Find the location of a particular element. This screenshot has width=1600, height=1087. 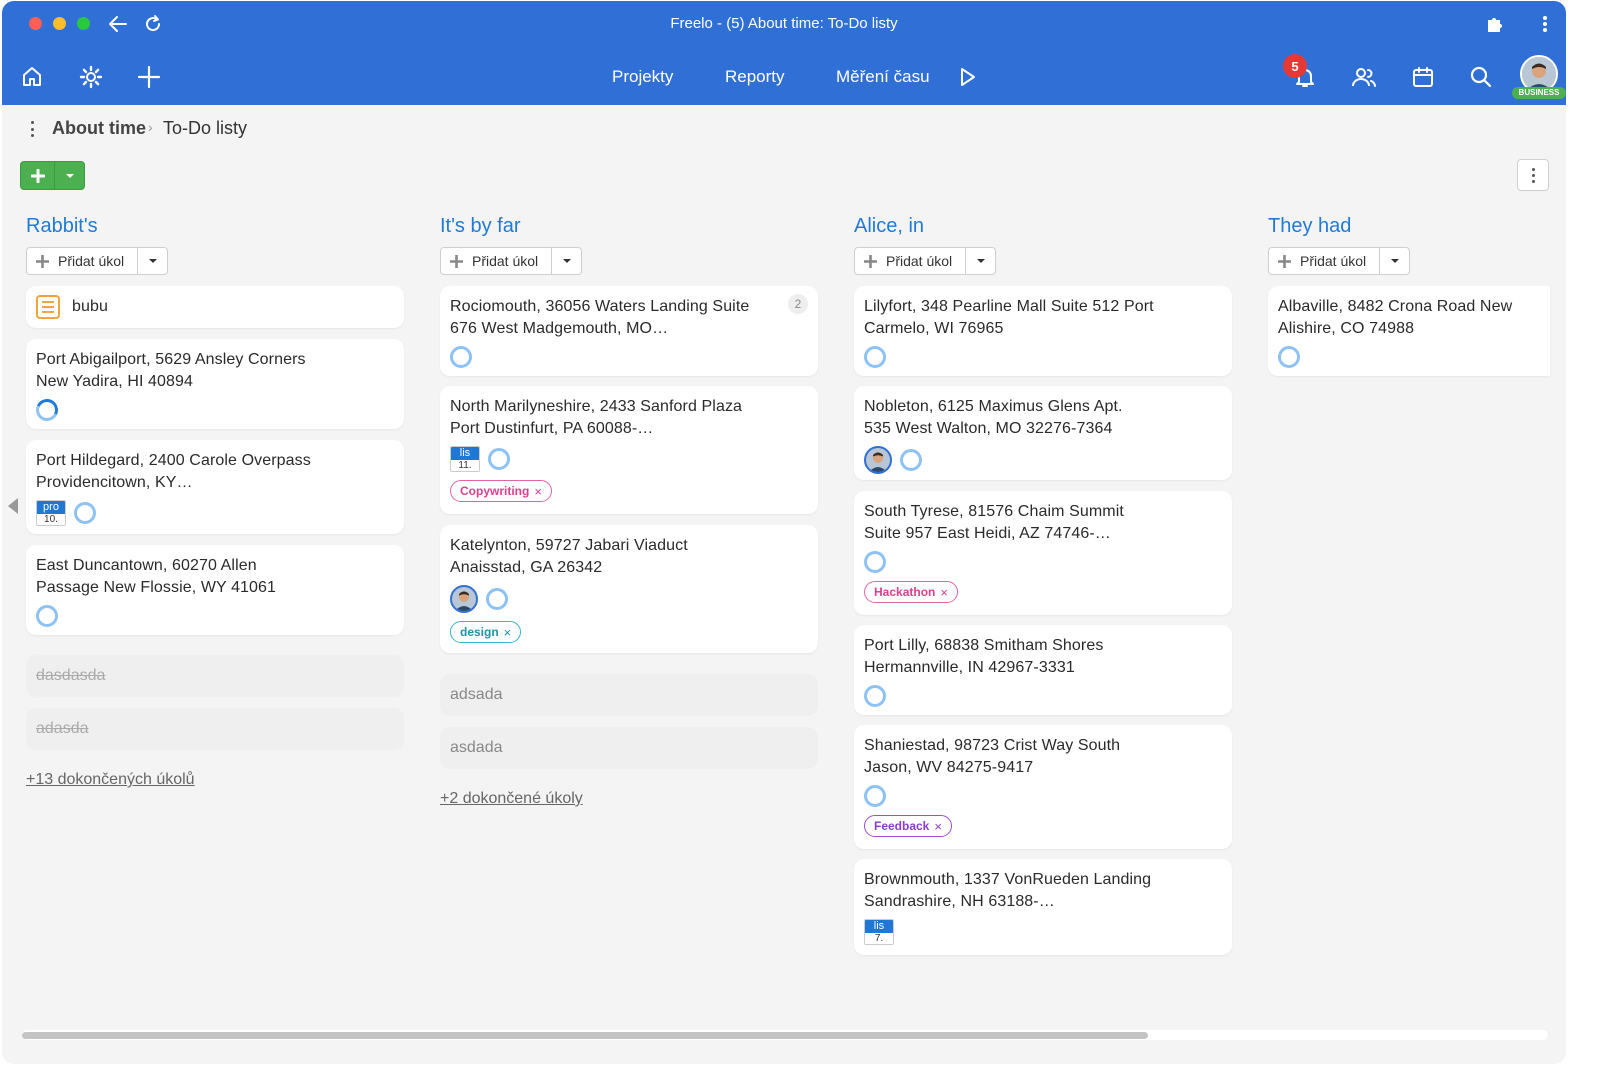

browser-menu-icon is located at coordinates (1545, 24).